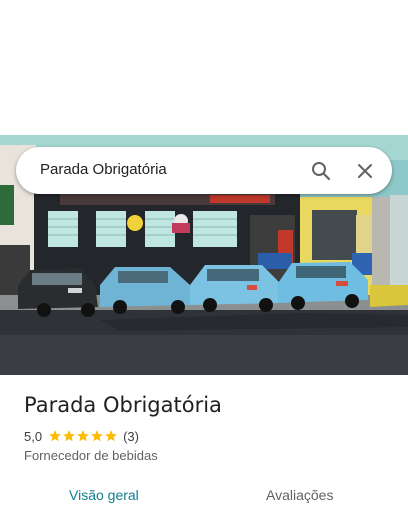 The height and width of the screenshot is (510, 408). What do you see at coordinates (91, 455) in the screenshot?
I see `place-category: Fornecedor de bebidas` at bounding box center [91, 455].